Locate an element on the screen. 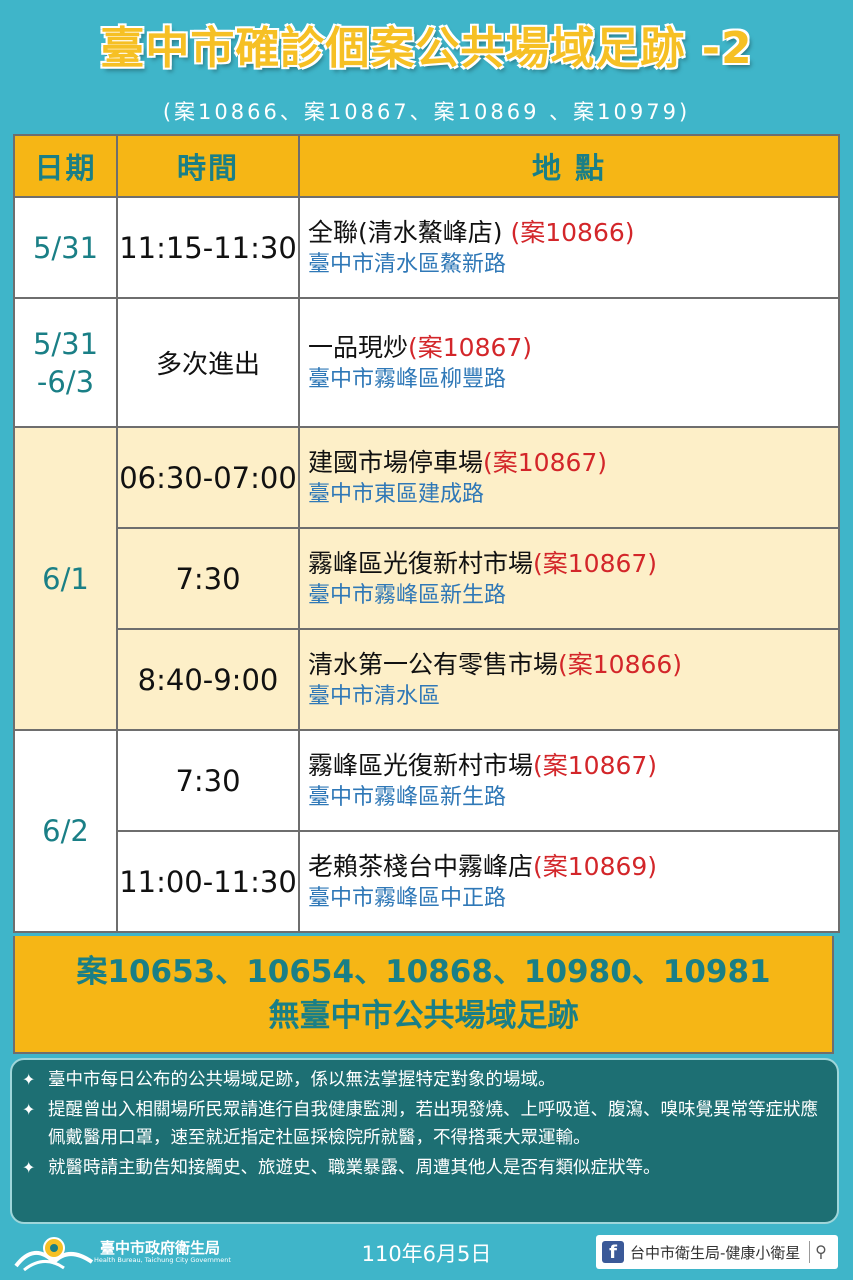 This screenshot has height=1280, width=853. facebook-page-name: 台中市衛生局-健康小衛星 is located at coordinates (715, 1252).